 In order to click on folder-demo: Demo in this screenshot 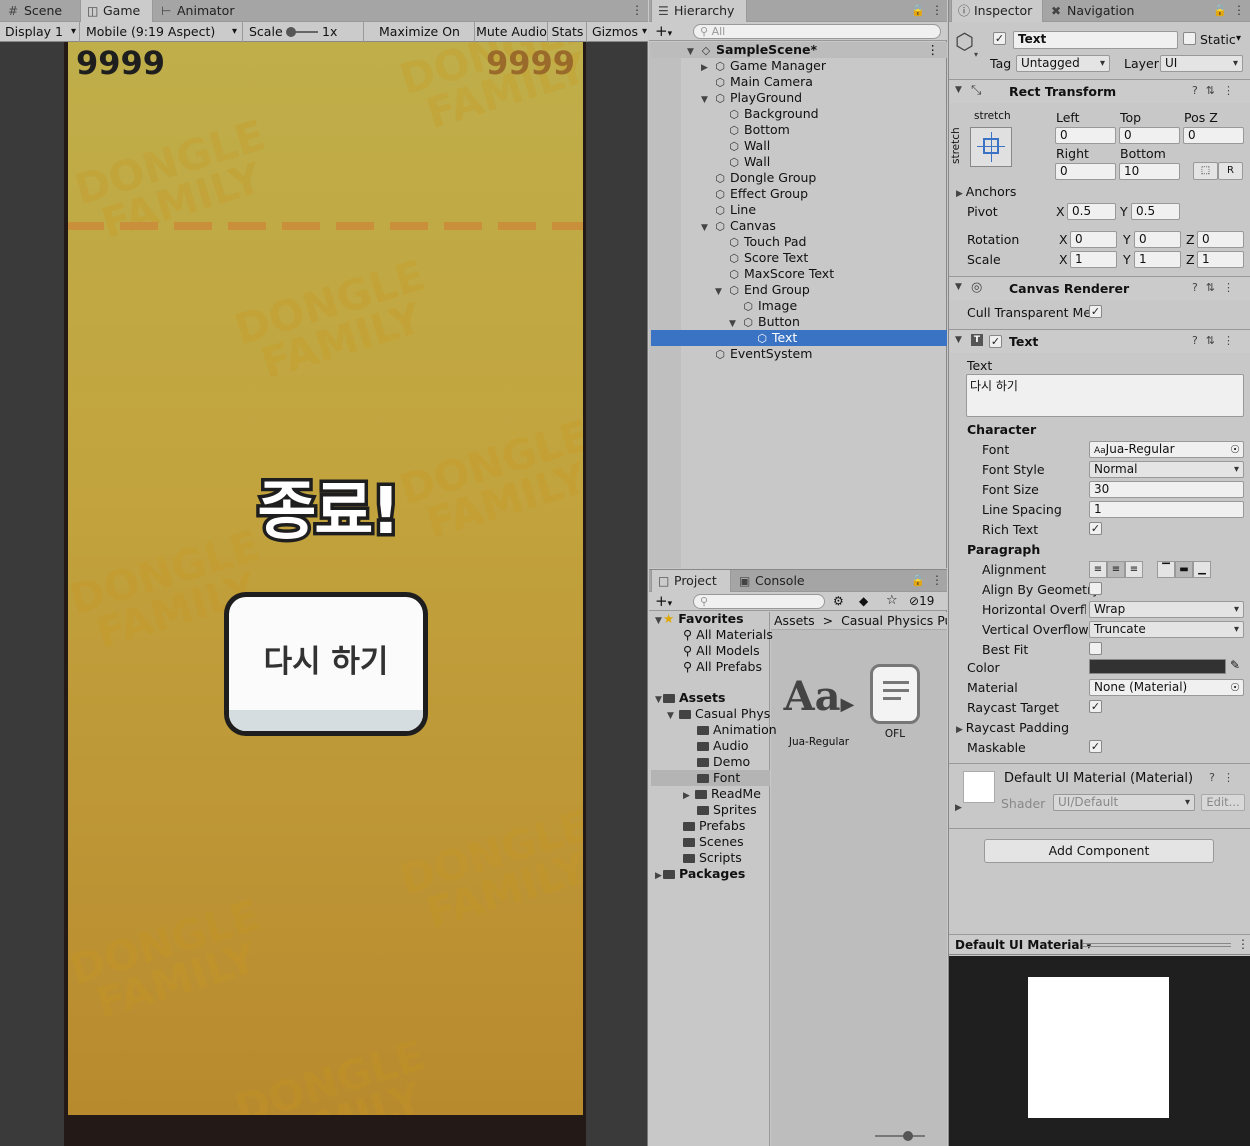, I will do `click(710, 762)`.